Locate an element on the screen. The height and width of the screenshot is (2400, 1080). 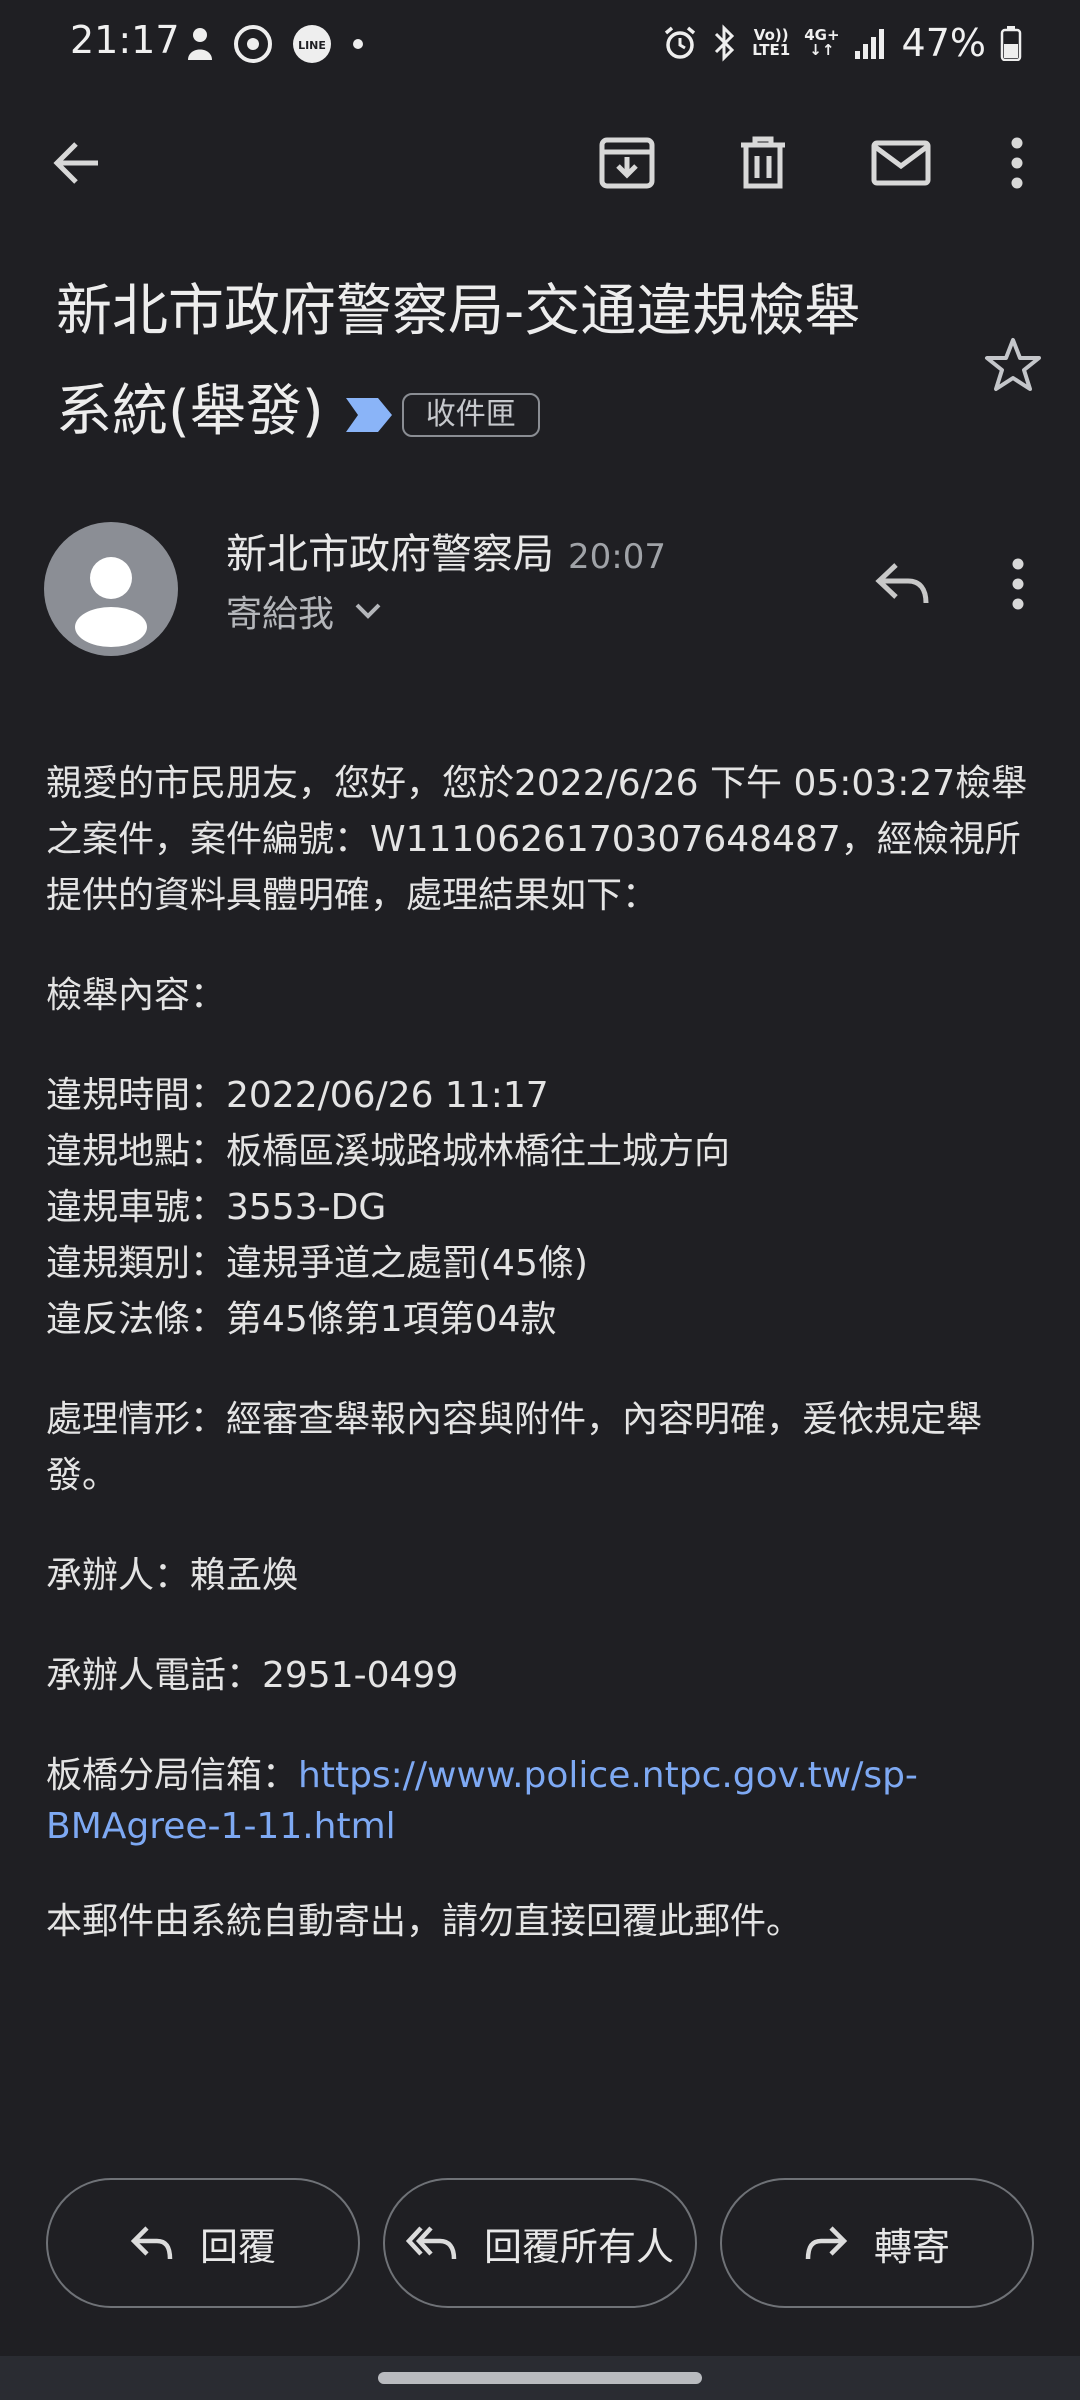
forward-icon is located at coordinates (826, 2243).